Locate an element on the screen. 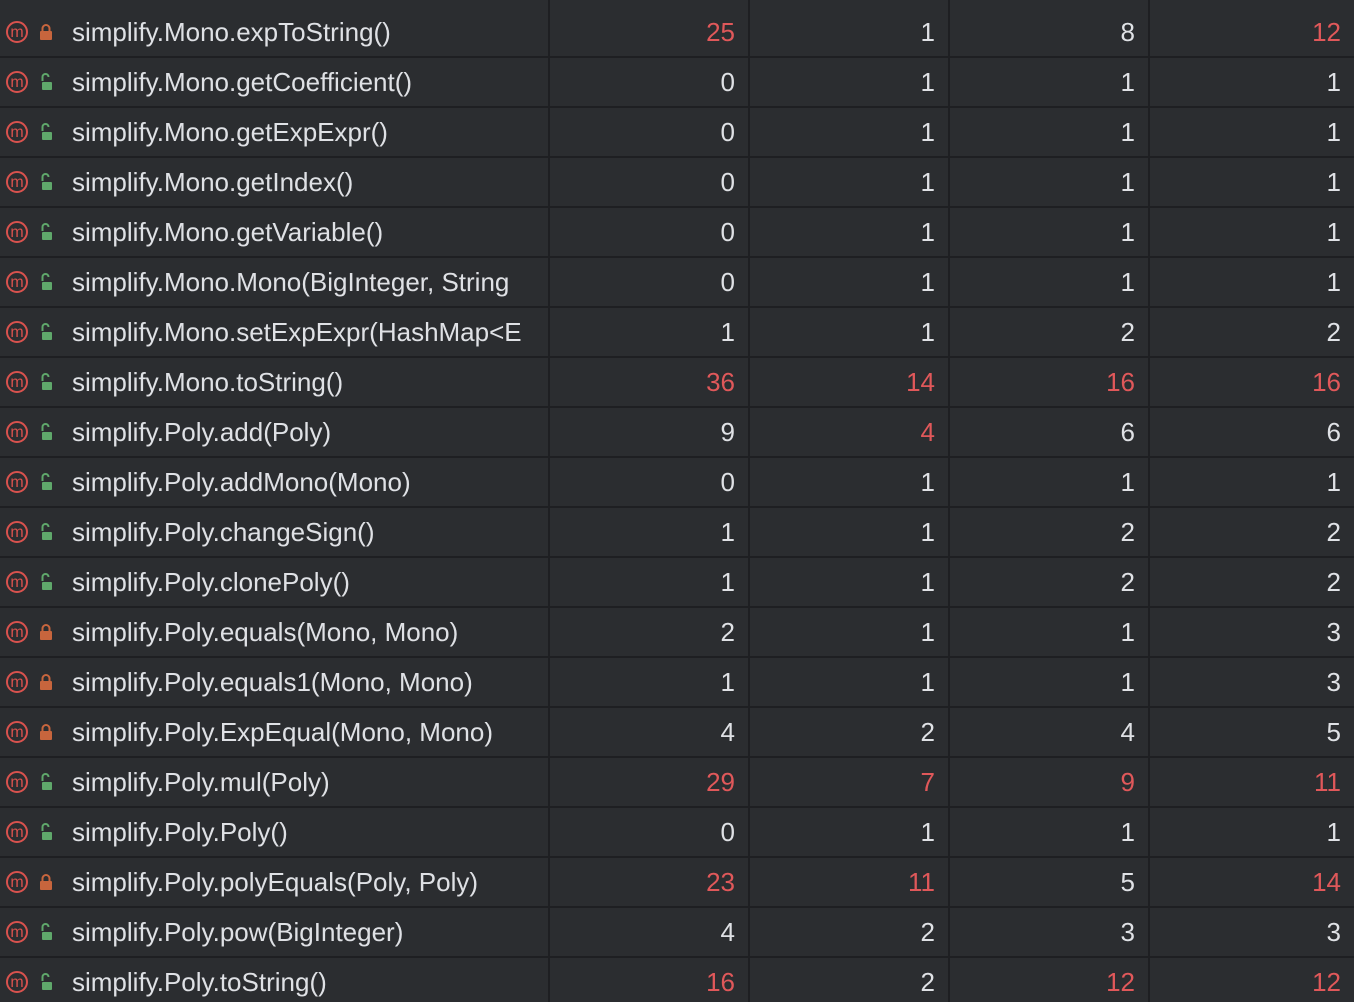 The width and height of the screenshot is (1354, 1002). metric-value-col1: 2 is located at coordinates (650, 632).